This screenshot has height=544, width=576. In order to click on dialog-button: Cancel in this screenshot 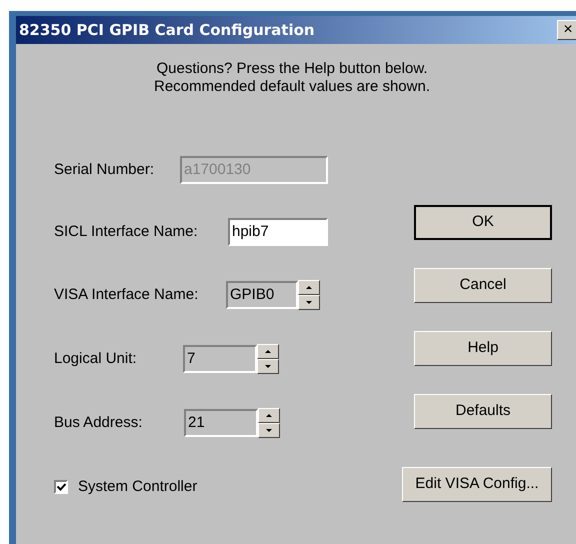, I will do `click(483, 285)`.